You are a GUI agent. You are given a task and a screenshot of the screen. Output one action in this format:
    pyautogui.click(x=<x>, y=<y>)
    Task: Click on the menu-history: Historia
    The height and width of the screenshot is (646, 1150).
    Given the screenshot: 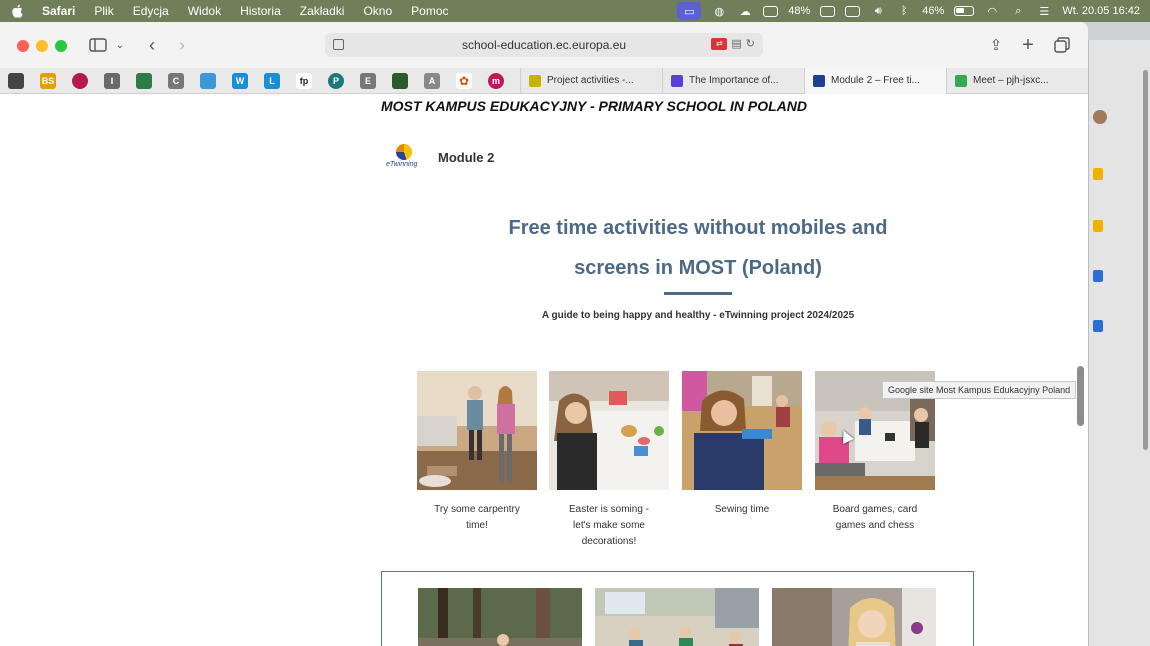 What is the action you would take?
    pyautogui.click(x=260, y=11)
    